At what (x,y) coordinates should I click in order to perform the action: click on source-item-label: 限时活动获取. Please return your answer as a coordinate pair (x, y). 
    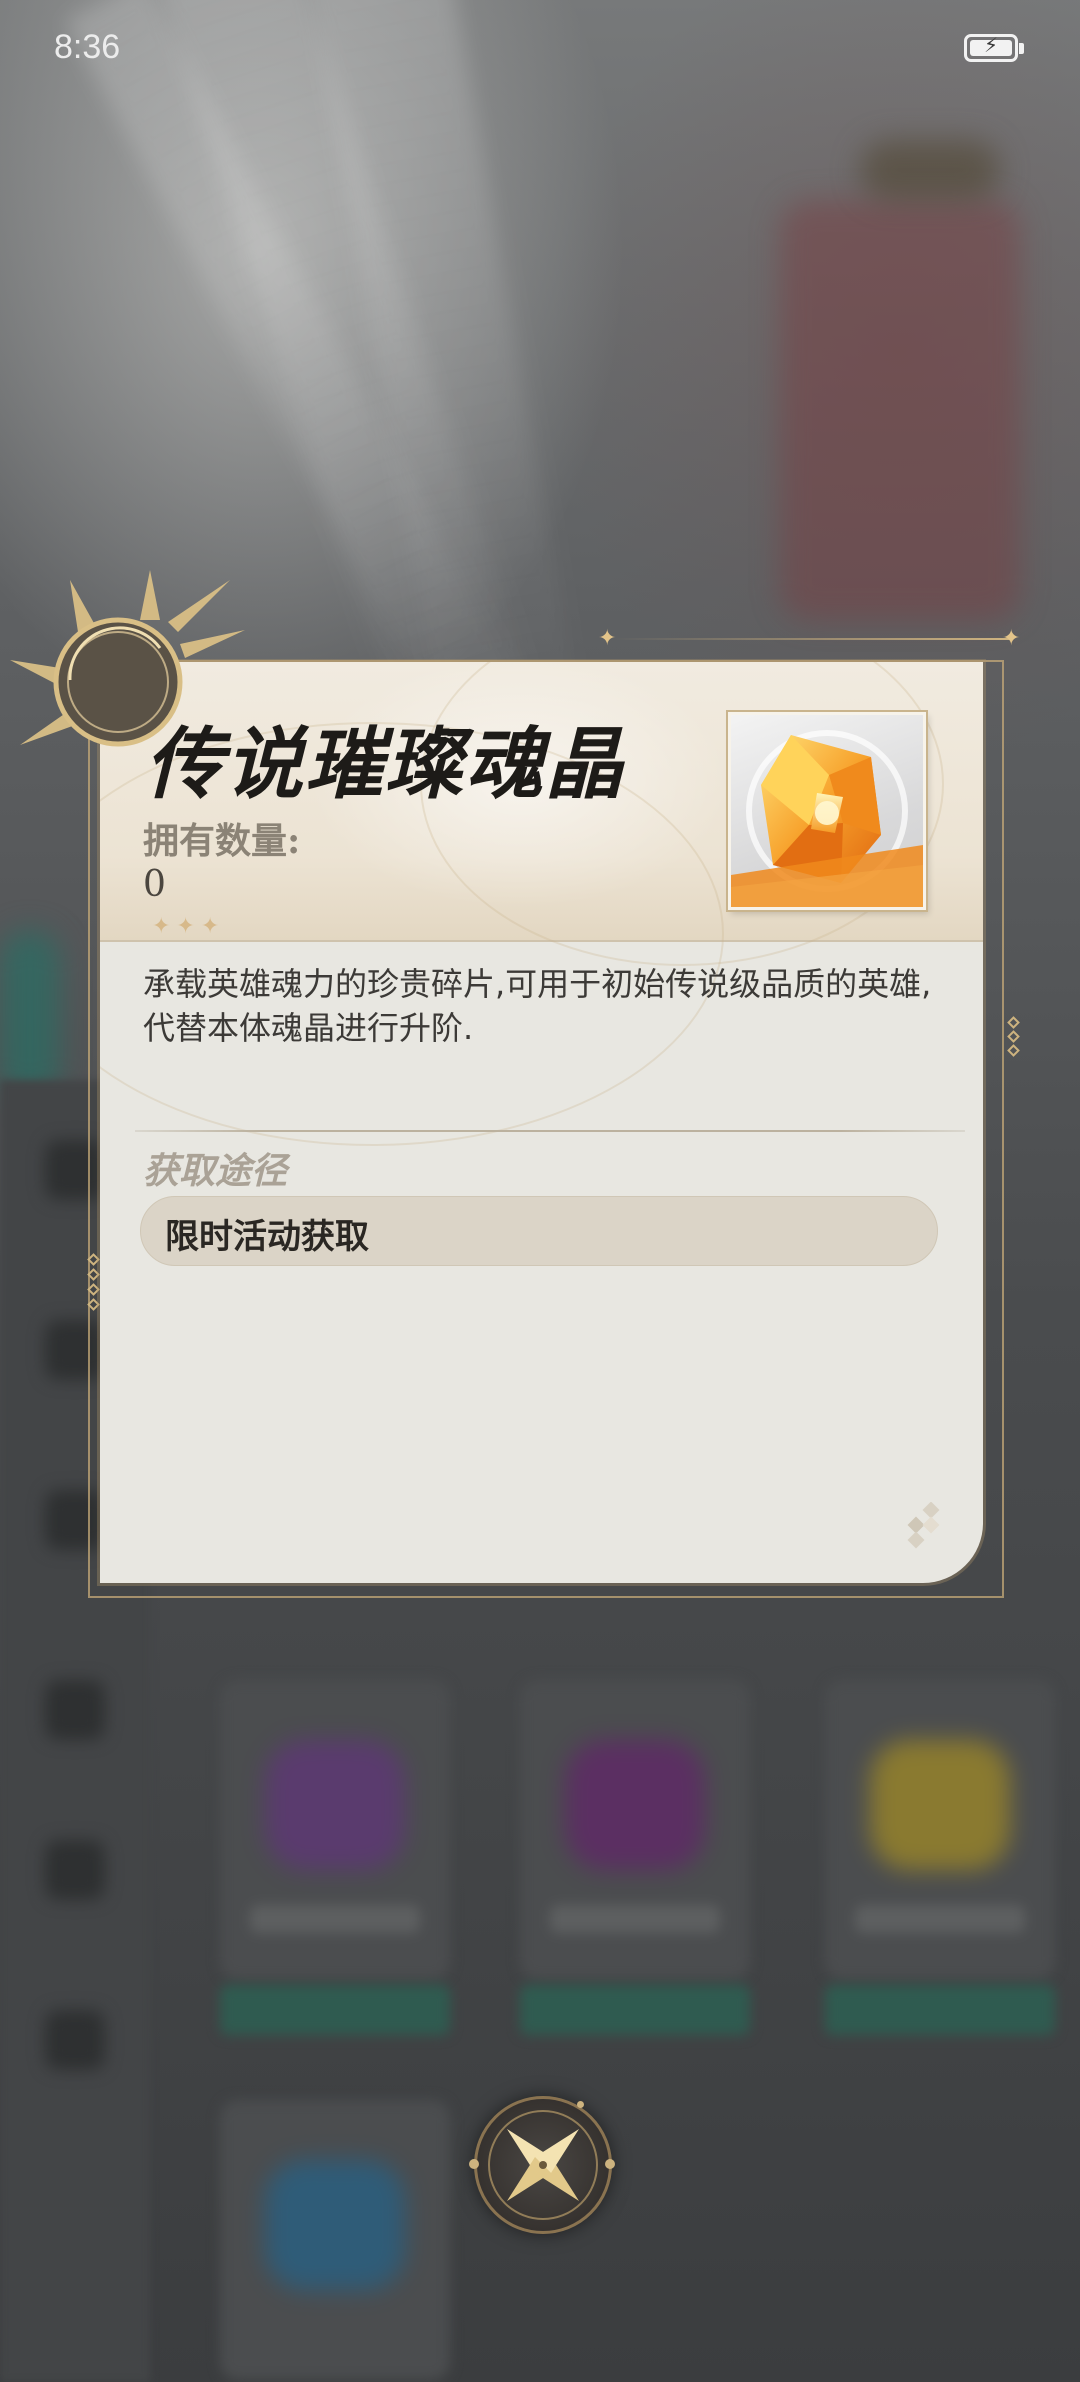
    Looking at the image, I should click on (267, 1237).